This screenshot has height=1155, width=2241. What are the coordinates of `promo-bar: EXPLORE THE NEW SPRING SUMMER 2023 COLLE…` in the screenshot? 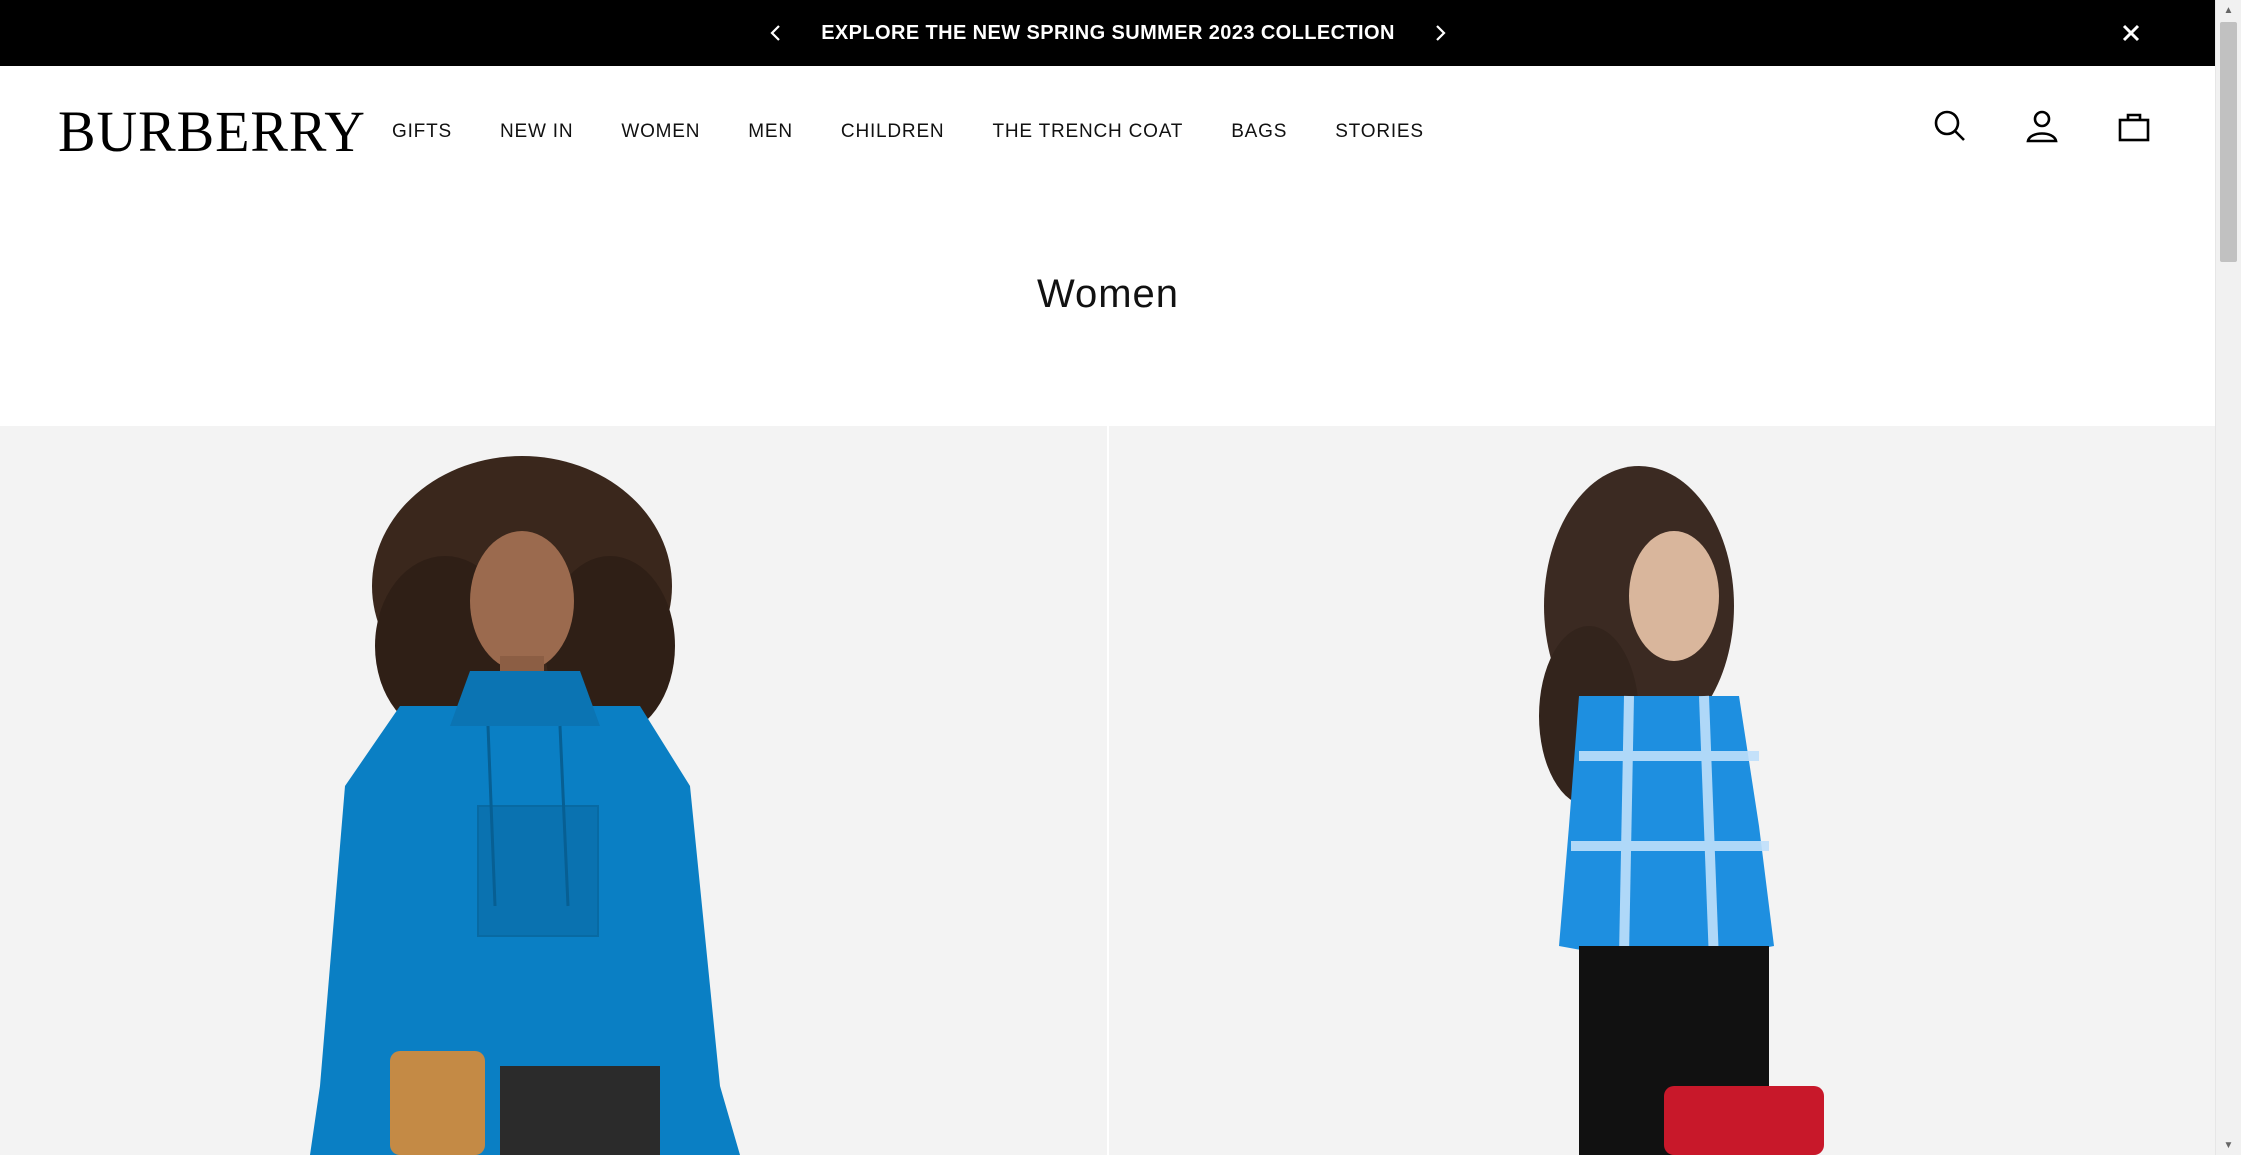 It's located at (1108, 33).